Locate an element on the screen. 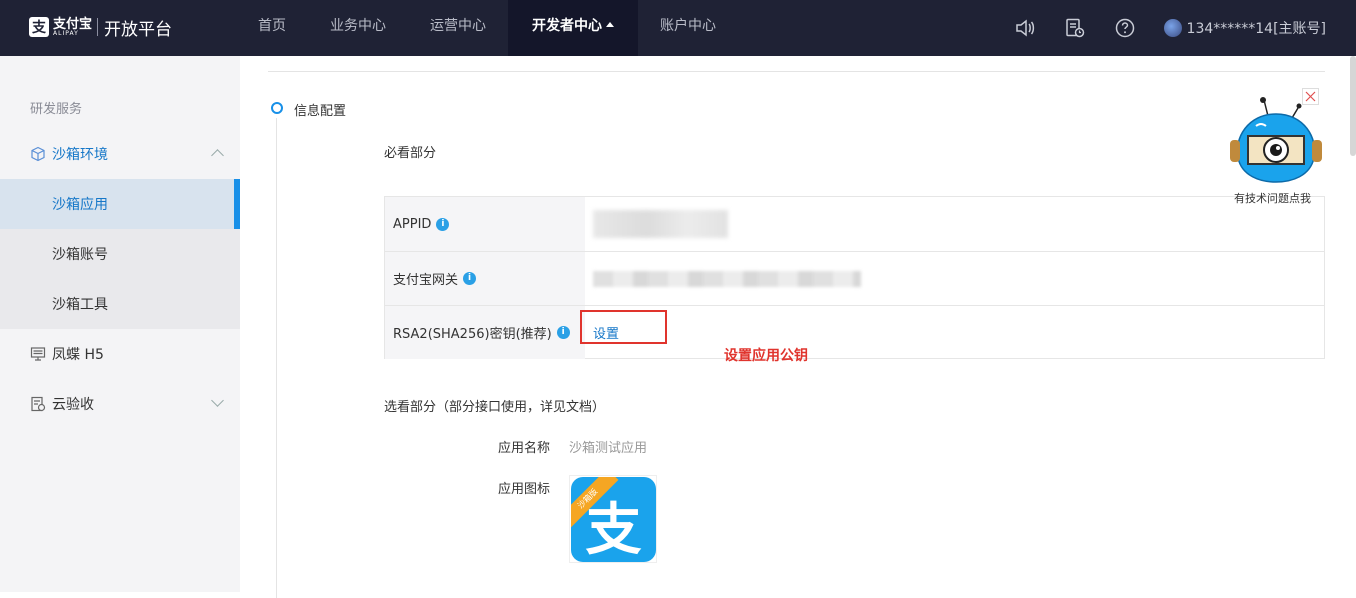  nav-operations-center: 运营中心 is located at coordinates (458, 28).